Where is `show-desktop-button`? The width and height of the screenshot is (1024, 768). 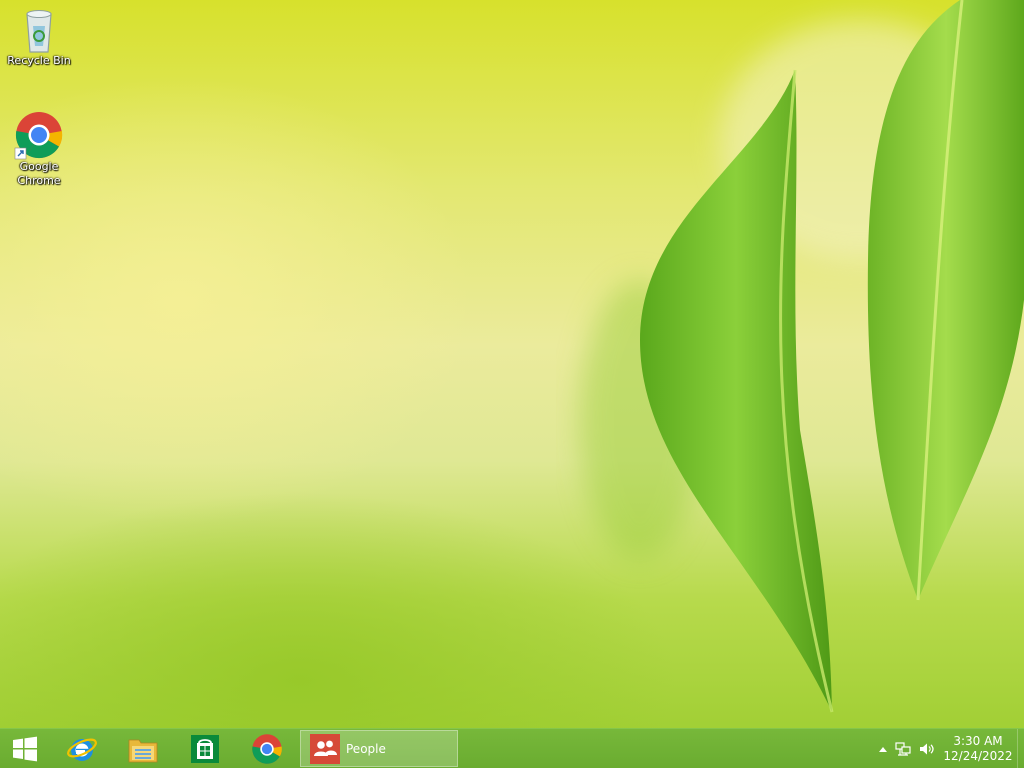
show-desktop-button is located at coordinates (1020, 748).